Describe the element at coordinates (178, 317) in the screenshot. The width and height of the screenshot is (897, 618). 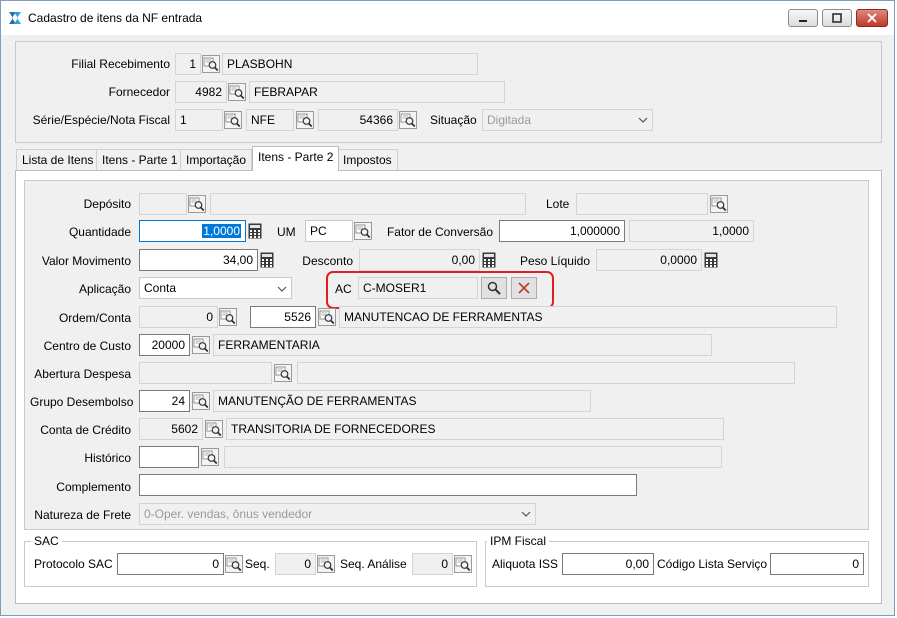
I see `ordem-field: 0` at that location.